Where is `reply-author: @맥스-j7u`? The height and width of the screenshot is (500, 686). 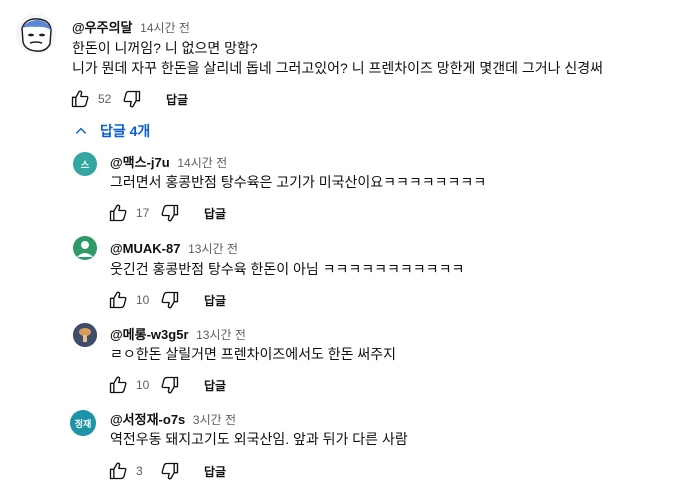
reply-author: @맥스-j7u is located at coordinates (140, 162).